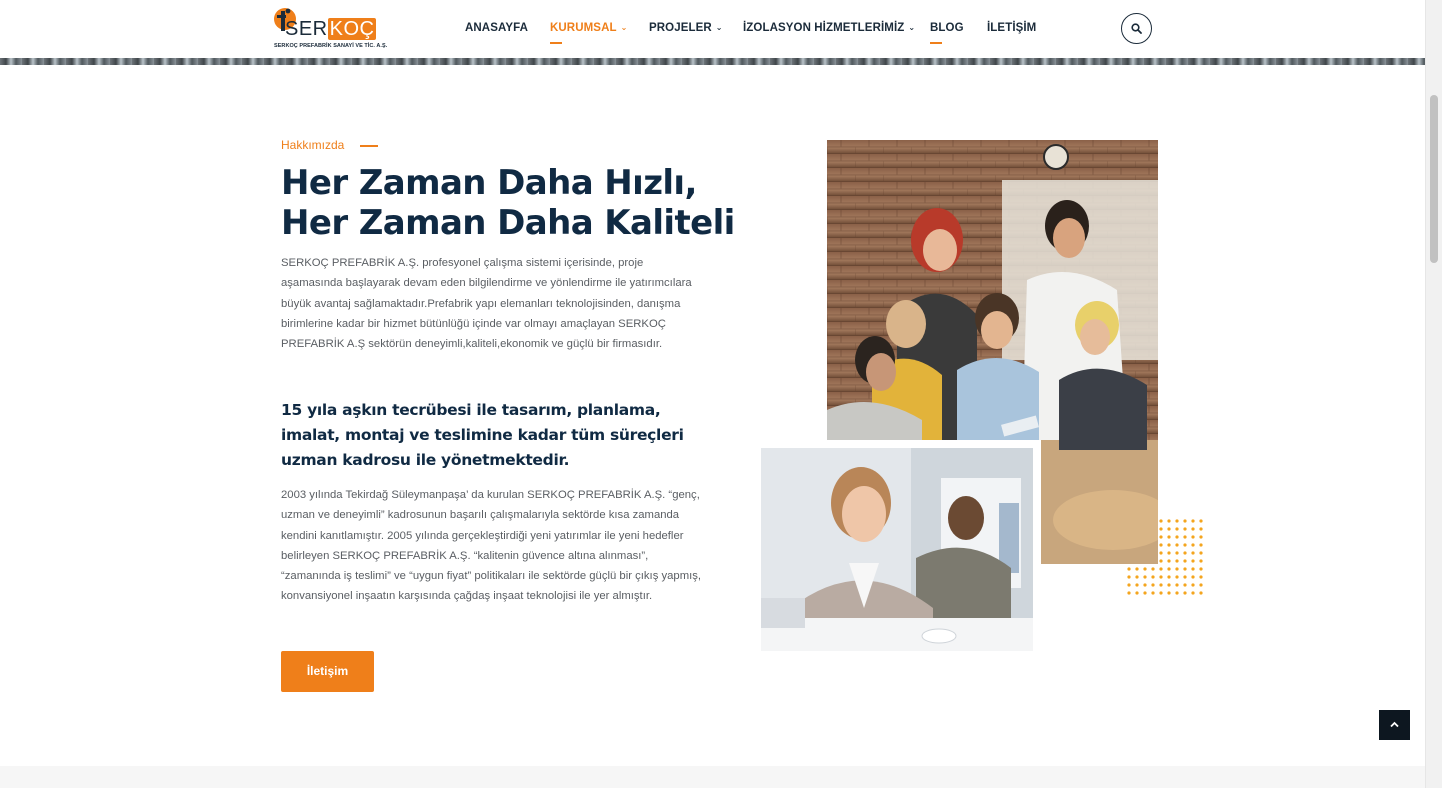 The height and width of the screenshot is (788, 1442). I want to click on chevron-up-icon, so click(1394, 724).